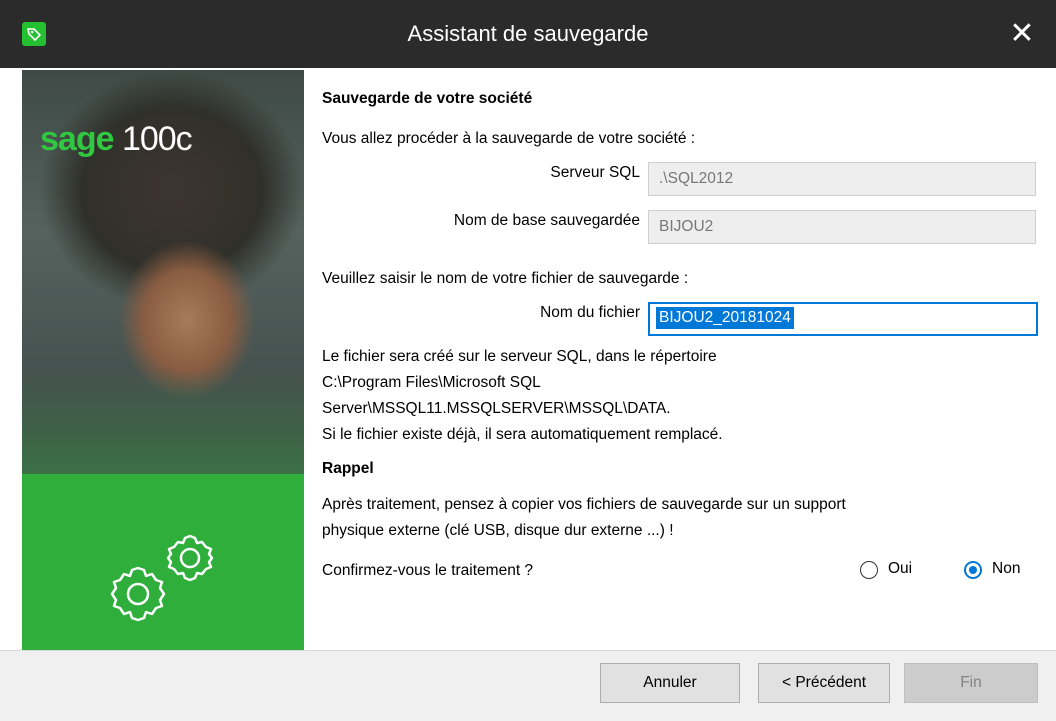  Describe the element at coordinates (842, 227) in the screenshot. I see `database-field: BIJOU2` at that location.